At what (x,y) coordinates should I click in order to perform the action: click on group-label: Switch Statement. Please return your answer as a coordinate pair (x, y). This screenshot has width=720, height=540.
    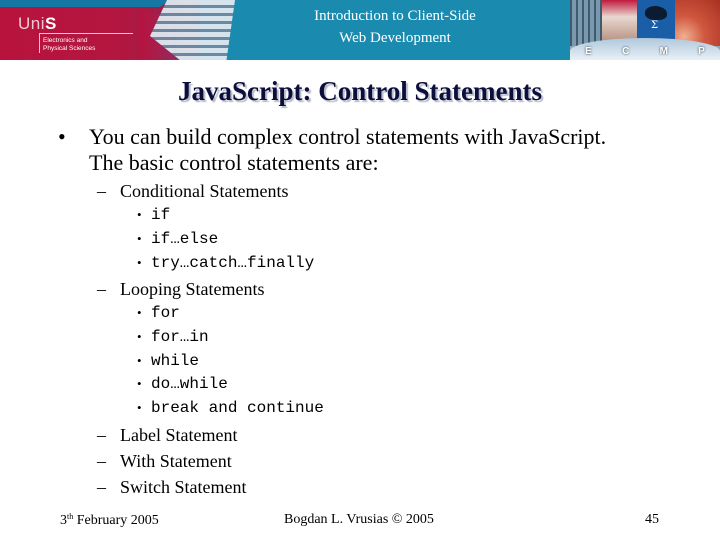
    Looking at the image, I should click on (183, 487).